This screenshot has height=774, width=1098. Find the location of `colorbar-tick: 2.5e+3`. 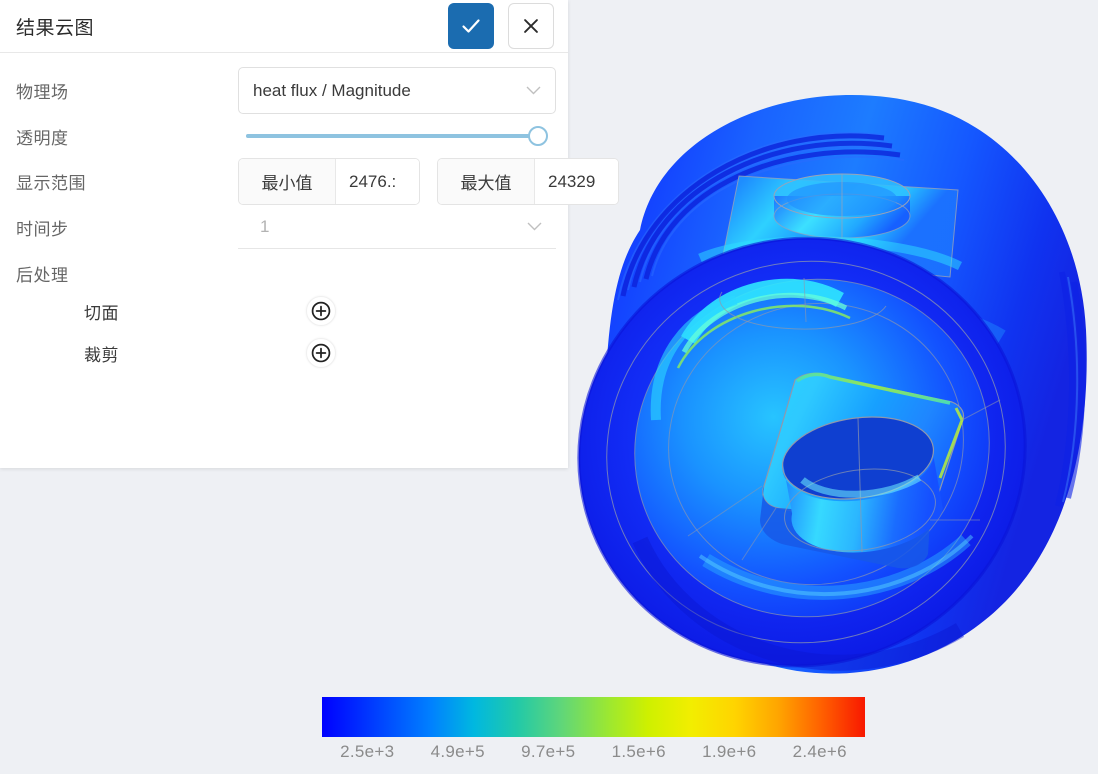

colorbar-tick: 2.5e+3 is located at coordinates (367, 751).